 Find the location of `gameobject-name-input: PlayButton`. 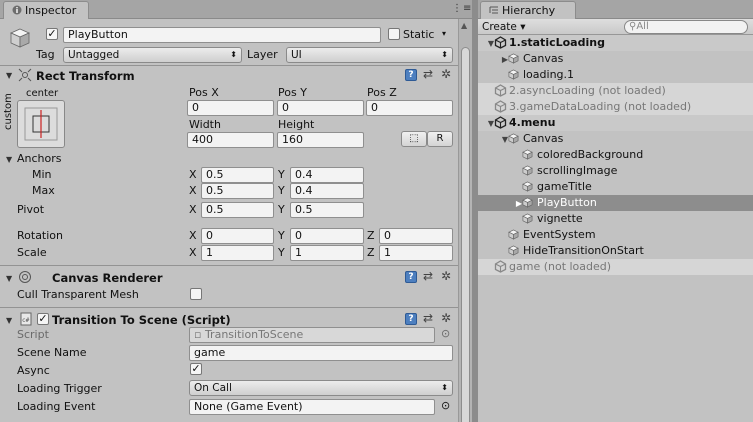

gameobject-name-input: PlayButton is located at coordinates (222, 35).